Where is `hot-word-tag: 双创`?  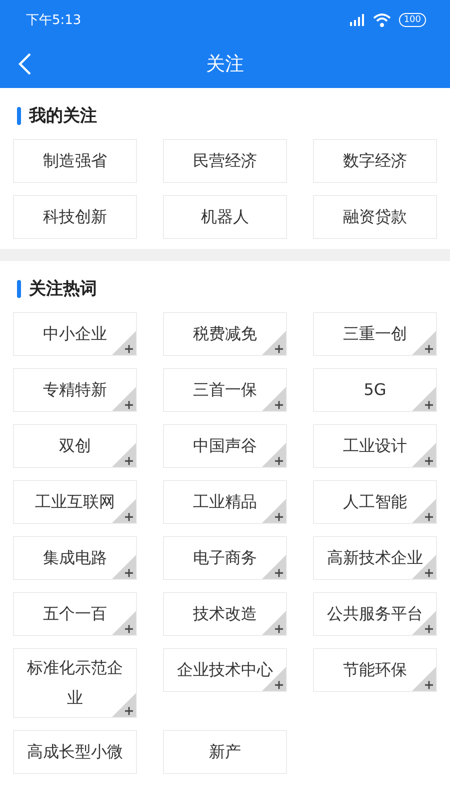 hot-word-tag: 双创 is located at coordinates (75, 446).